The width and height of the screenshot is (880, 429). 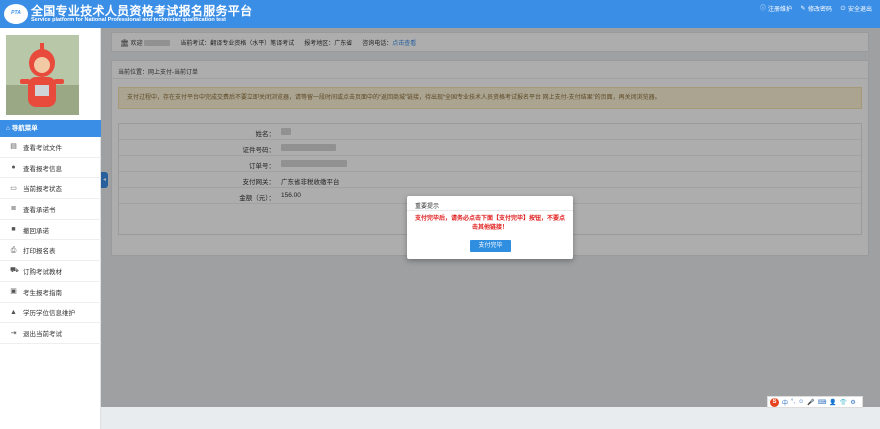 I want to click on file-icon: ▤, so click(x=13, y=147).